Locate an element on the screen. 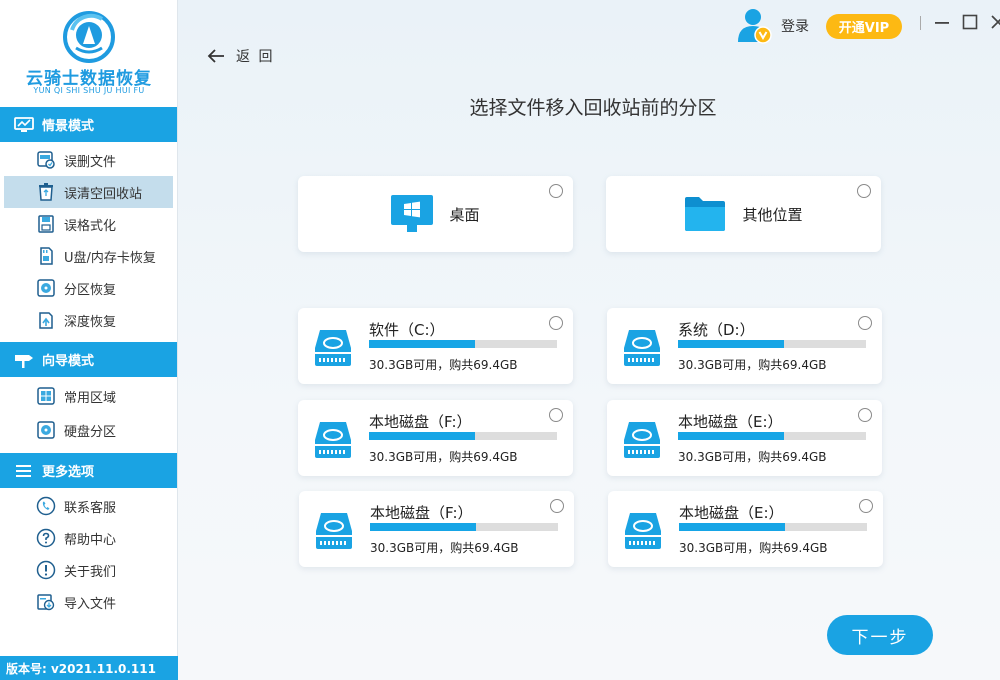  file-recover-icon is located at coordinates (46, 160).